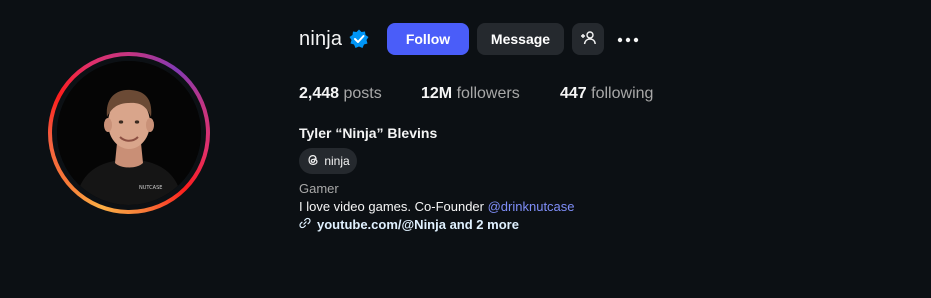  What do you see at coordinates (368, 133) in the screenshot?
I see `full-name: Tyler “Ninja” Blevins` at bounding box center [368, 133].